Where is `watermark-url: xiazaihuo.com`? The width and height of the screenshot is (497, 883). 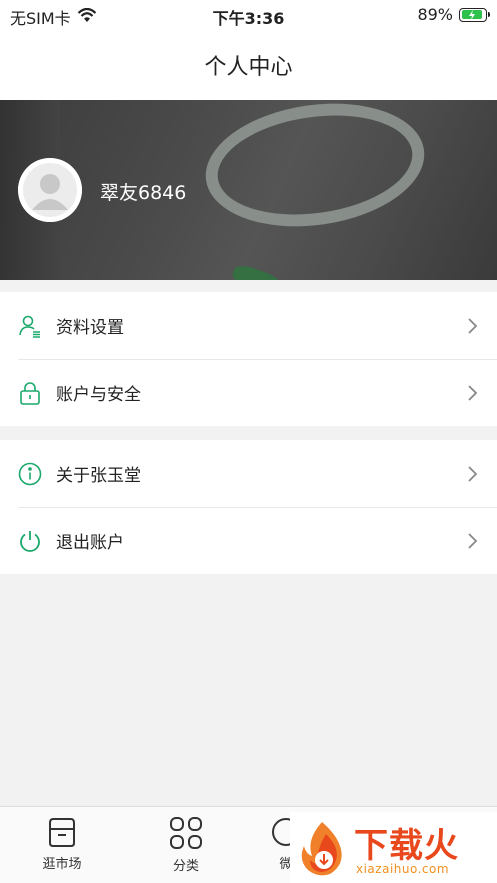 watermark-url: xiazaihuo.com is located at coordinates (403, 869).